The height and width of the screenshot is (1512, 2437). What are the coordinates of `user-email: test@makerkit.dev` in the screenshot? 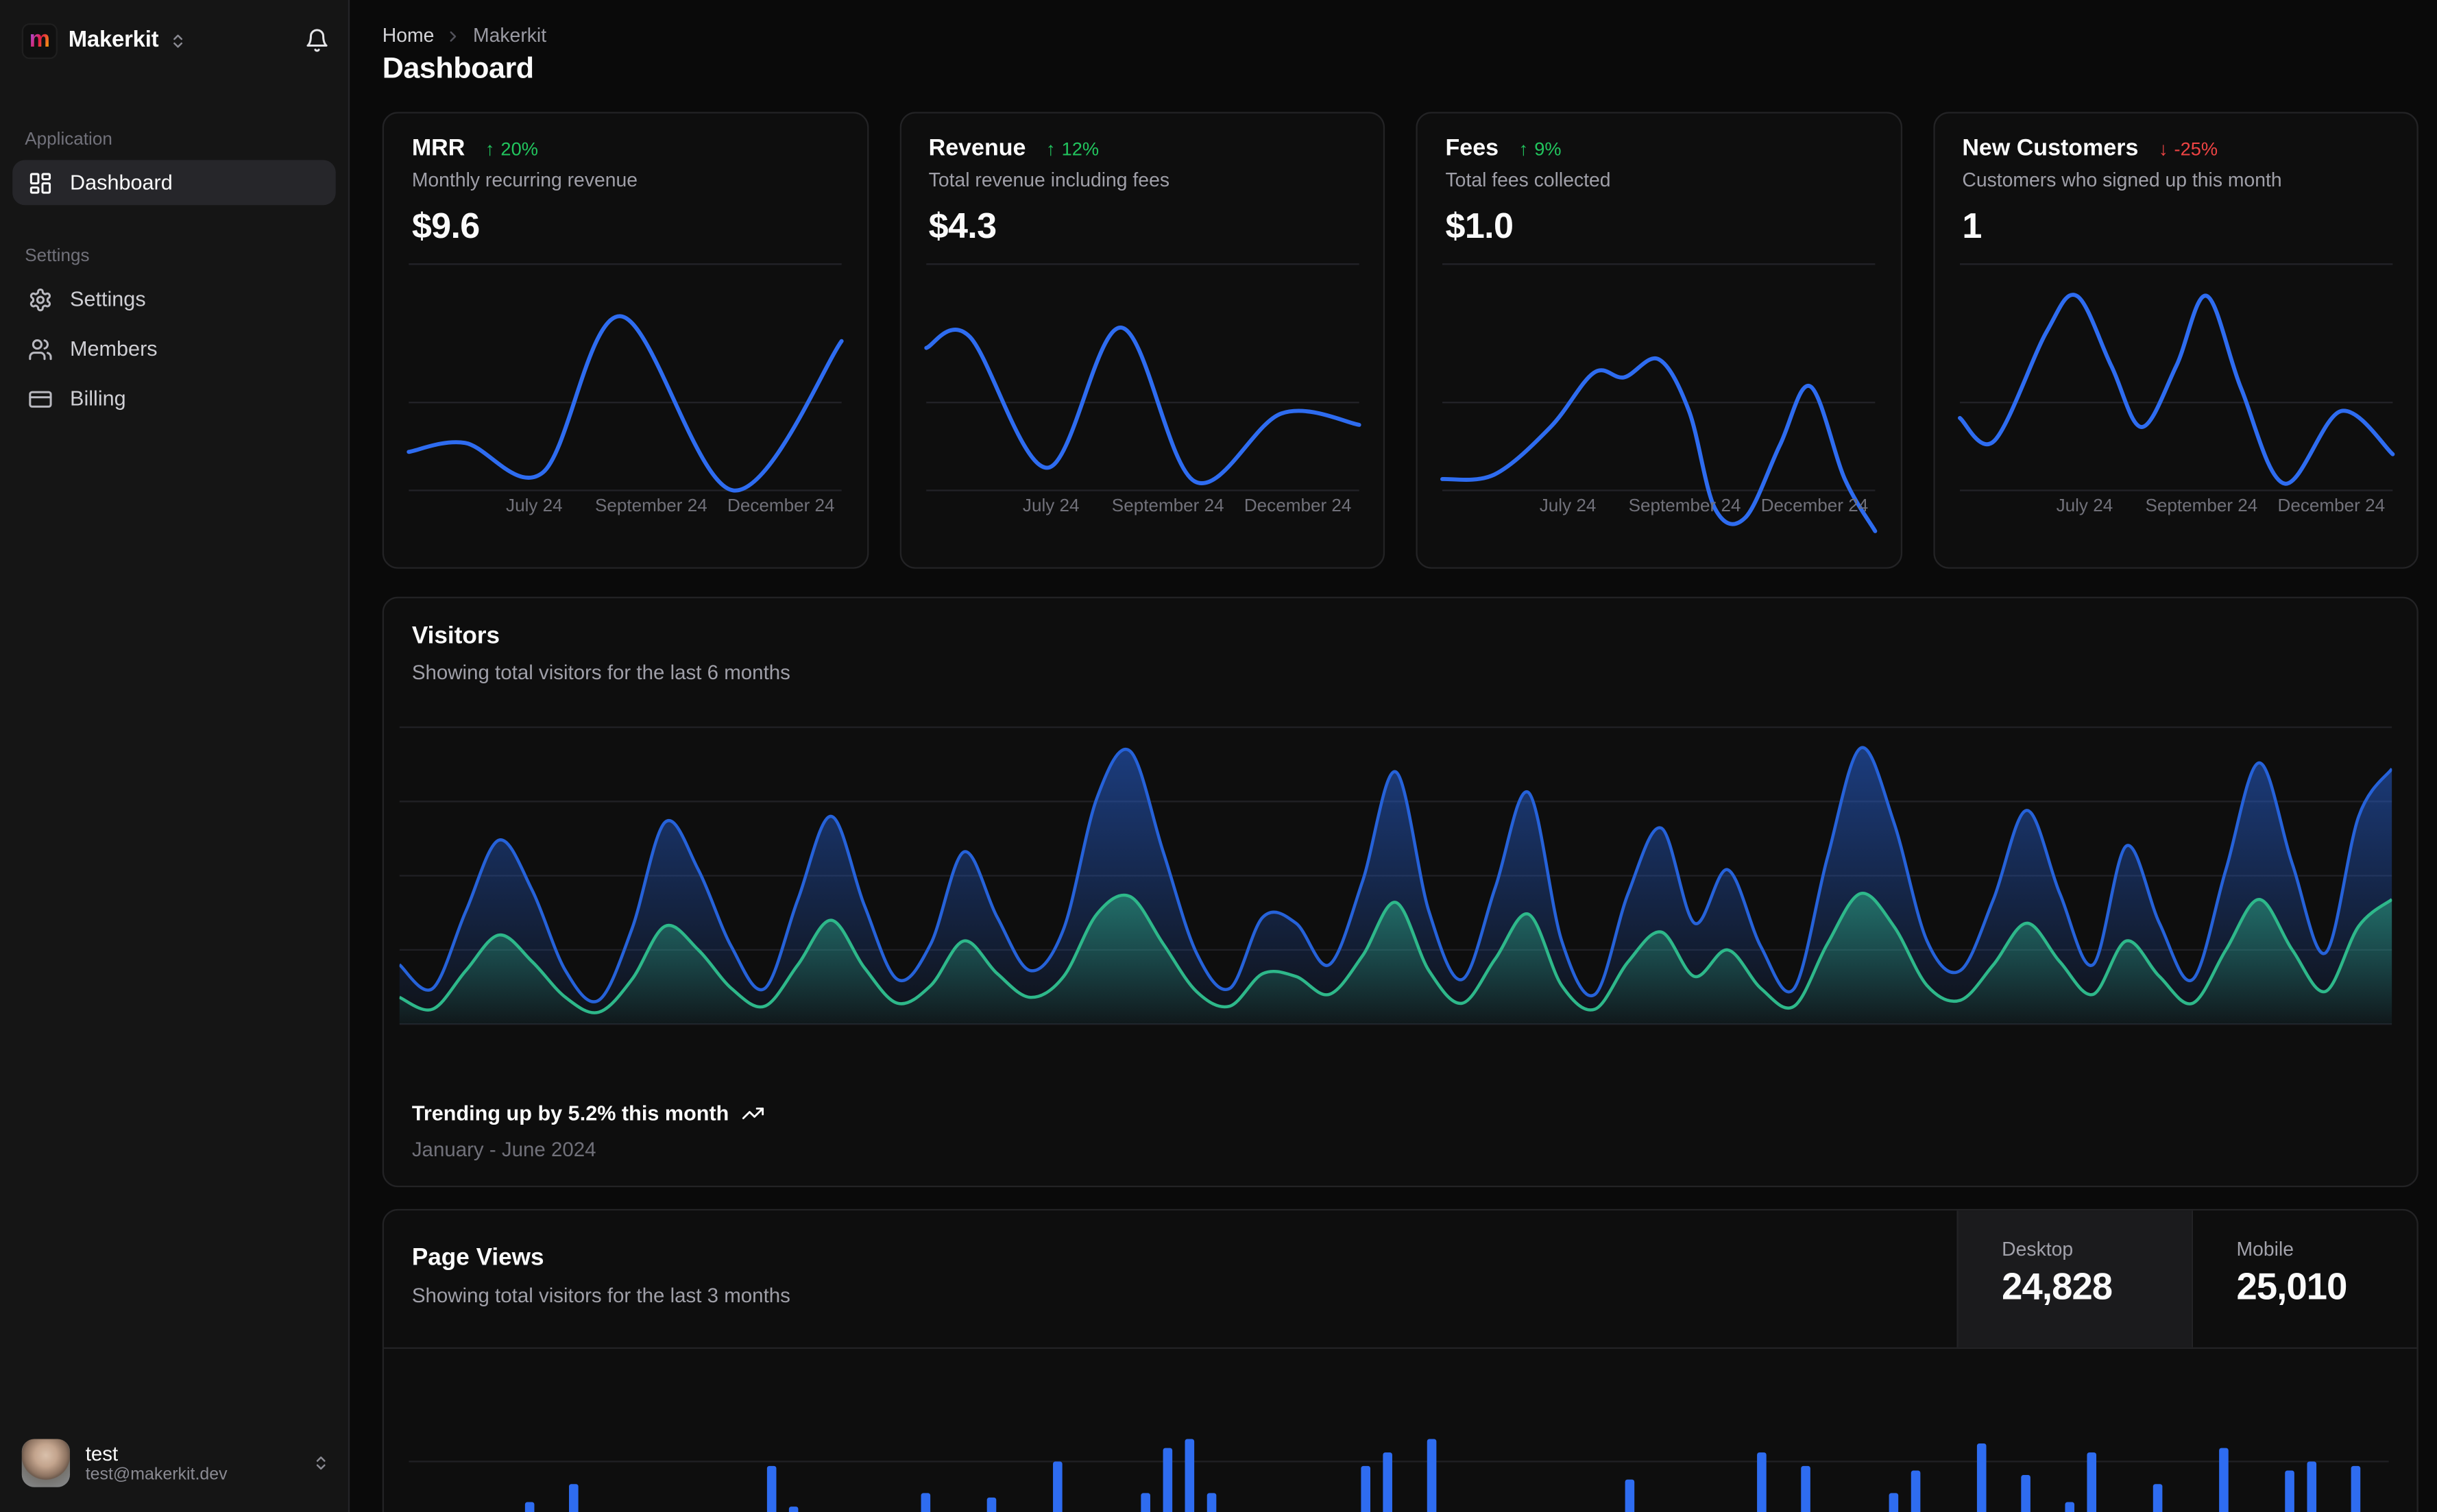 It's located at (157, 1474).